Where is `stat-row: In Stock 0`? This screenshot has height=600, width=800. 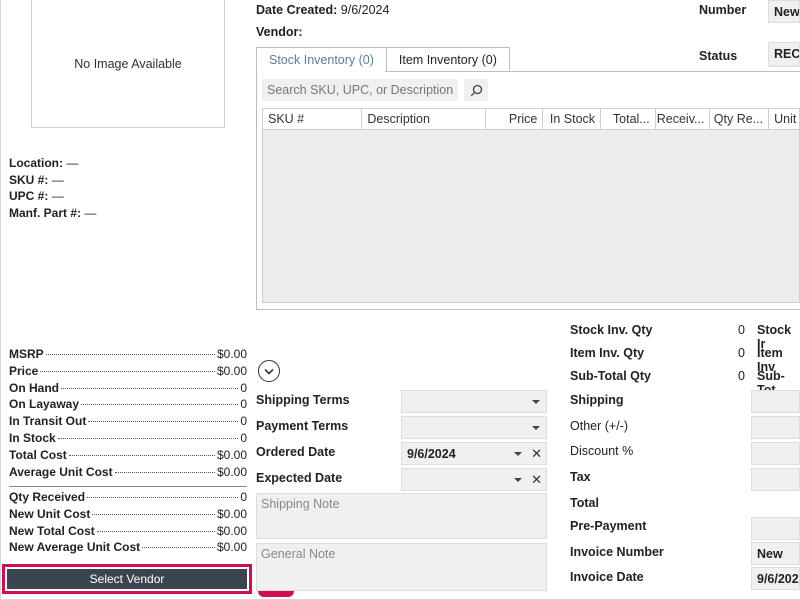
stat-row: In Stock 0 is located at coordinates (128, 437).